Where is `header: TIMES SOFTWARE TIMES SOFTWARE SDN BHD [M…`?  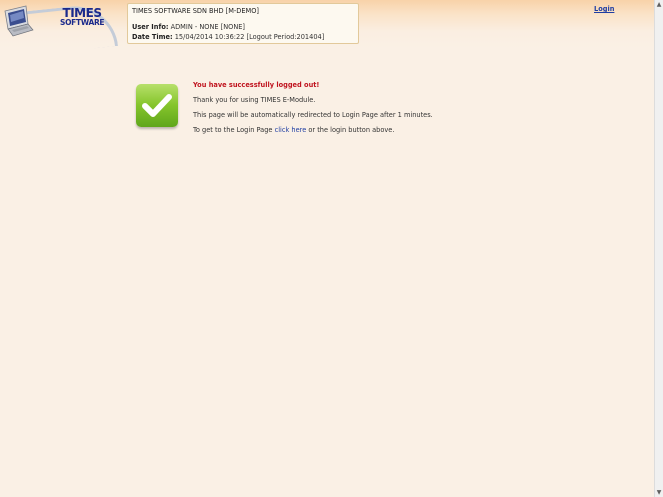 header: TIMES SOFTWARE TIMES SOFTWARE SDN BHD [M… is located at coordinates (327, 28).